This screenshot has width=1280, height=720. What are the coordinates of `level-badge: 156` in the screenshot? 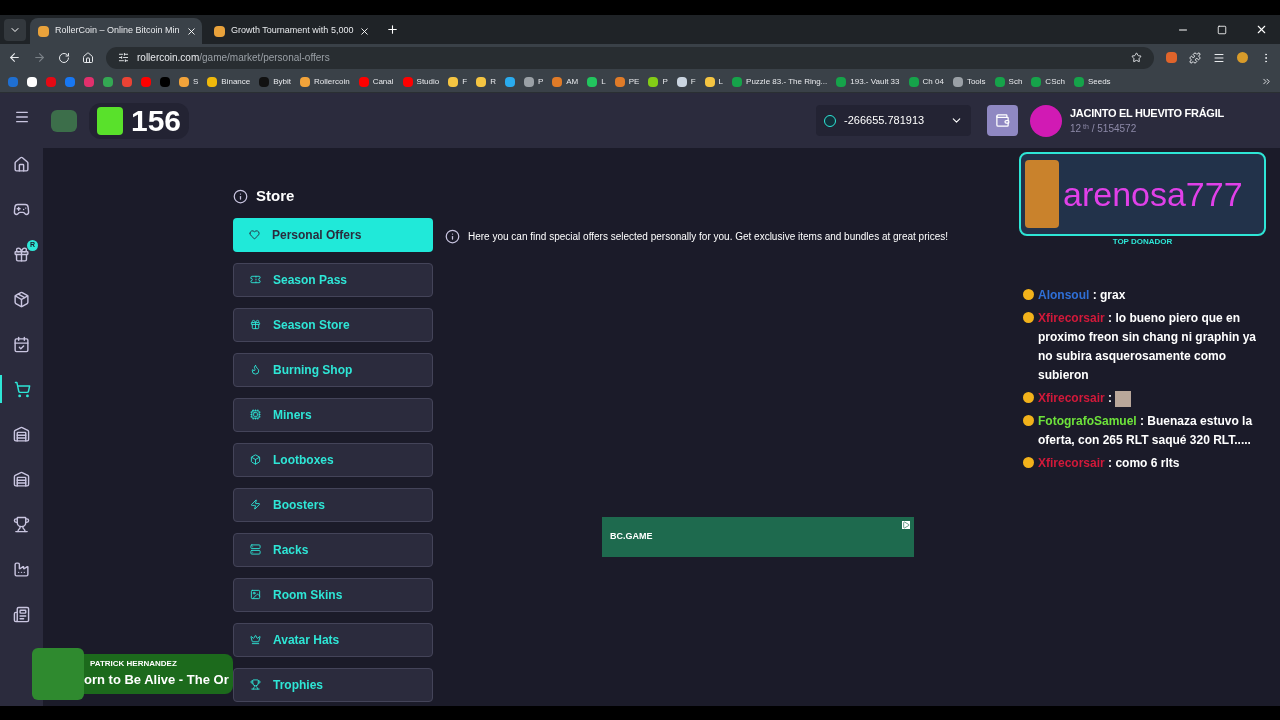 It's located at (139, 120).